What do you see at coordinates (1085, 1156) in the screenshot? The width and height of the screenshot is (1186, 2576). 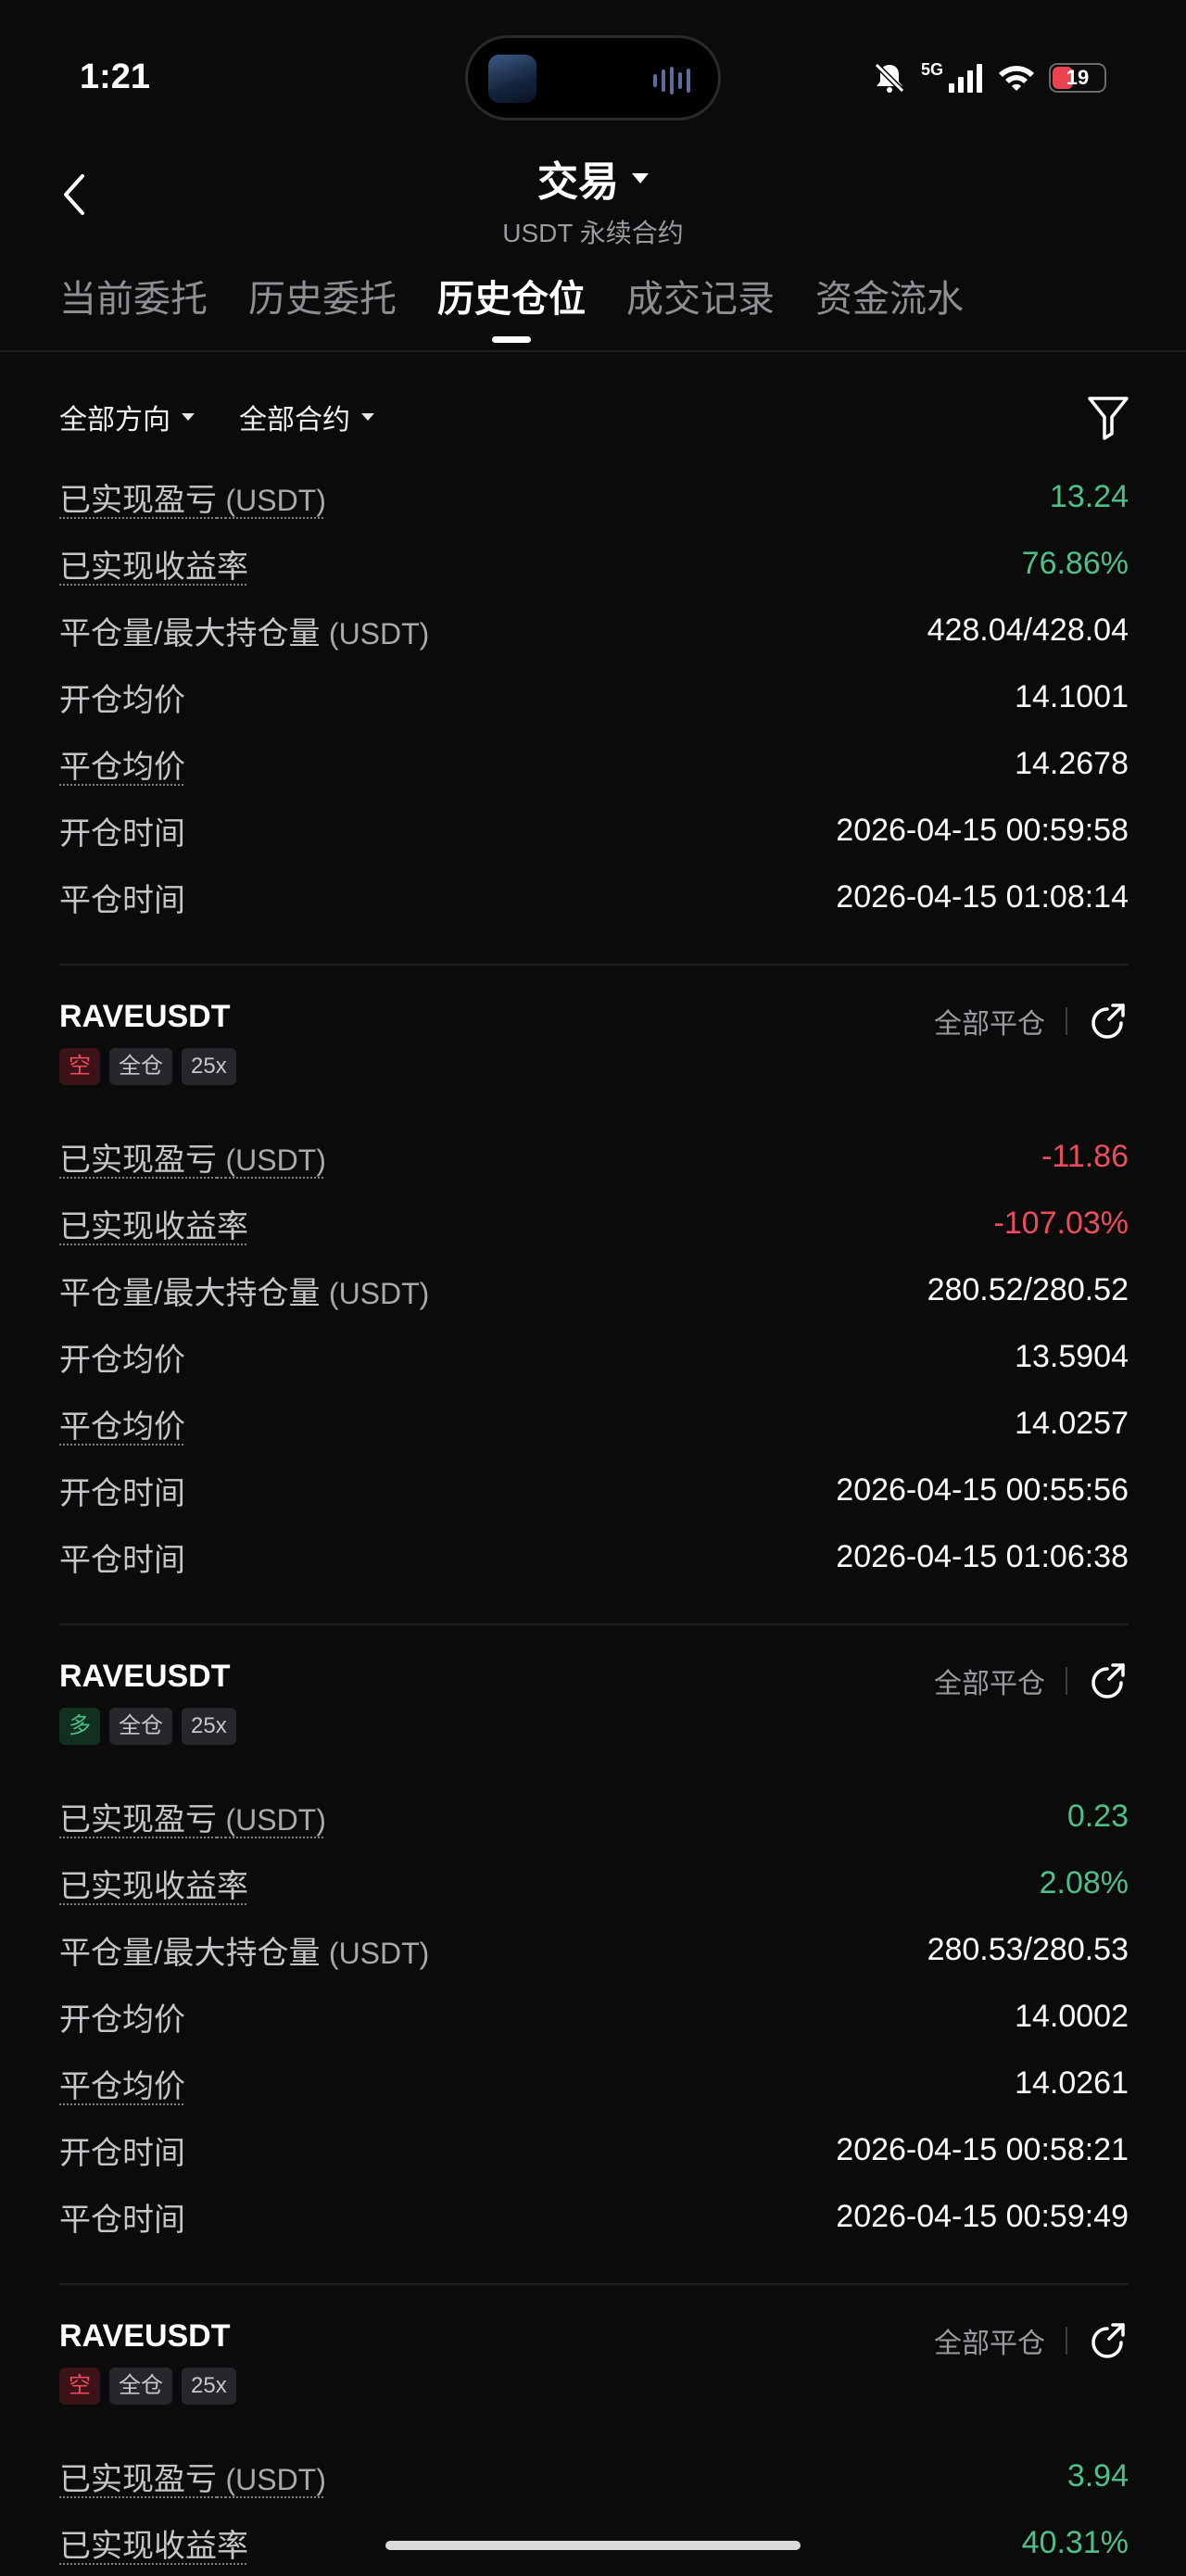 I see `realized-pnl-value: -11.86` at bounding box center [1085, 1156].